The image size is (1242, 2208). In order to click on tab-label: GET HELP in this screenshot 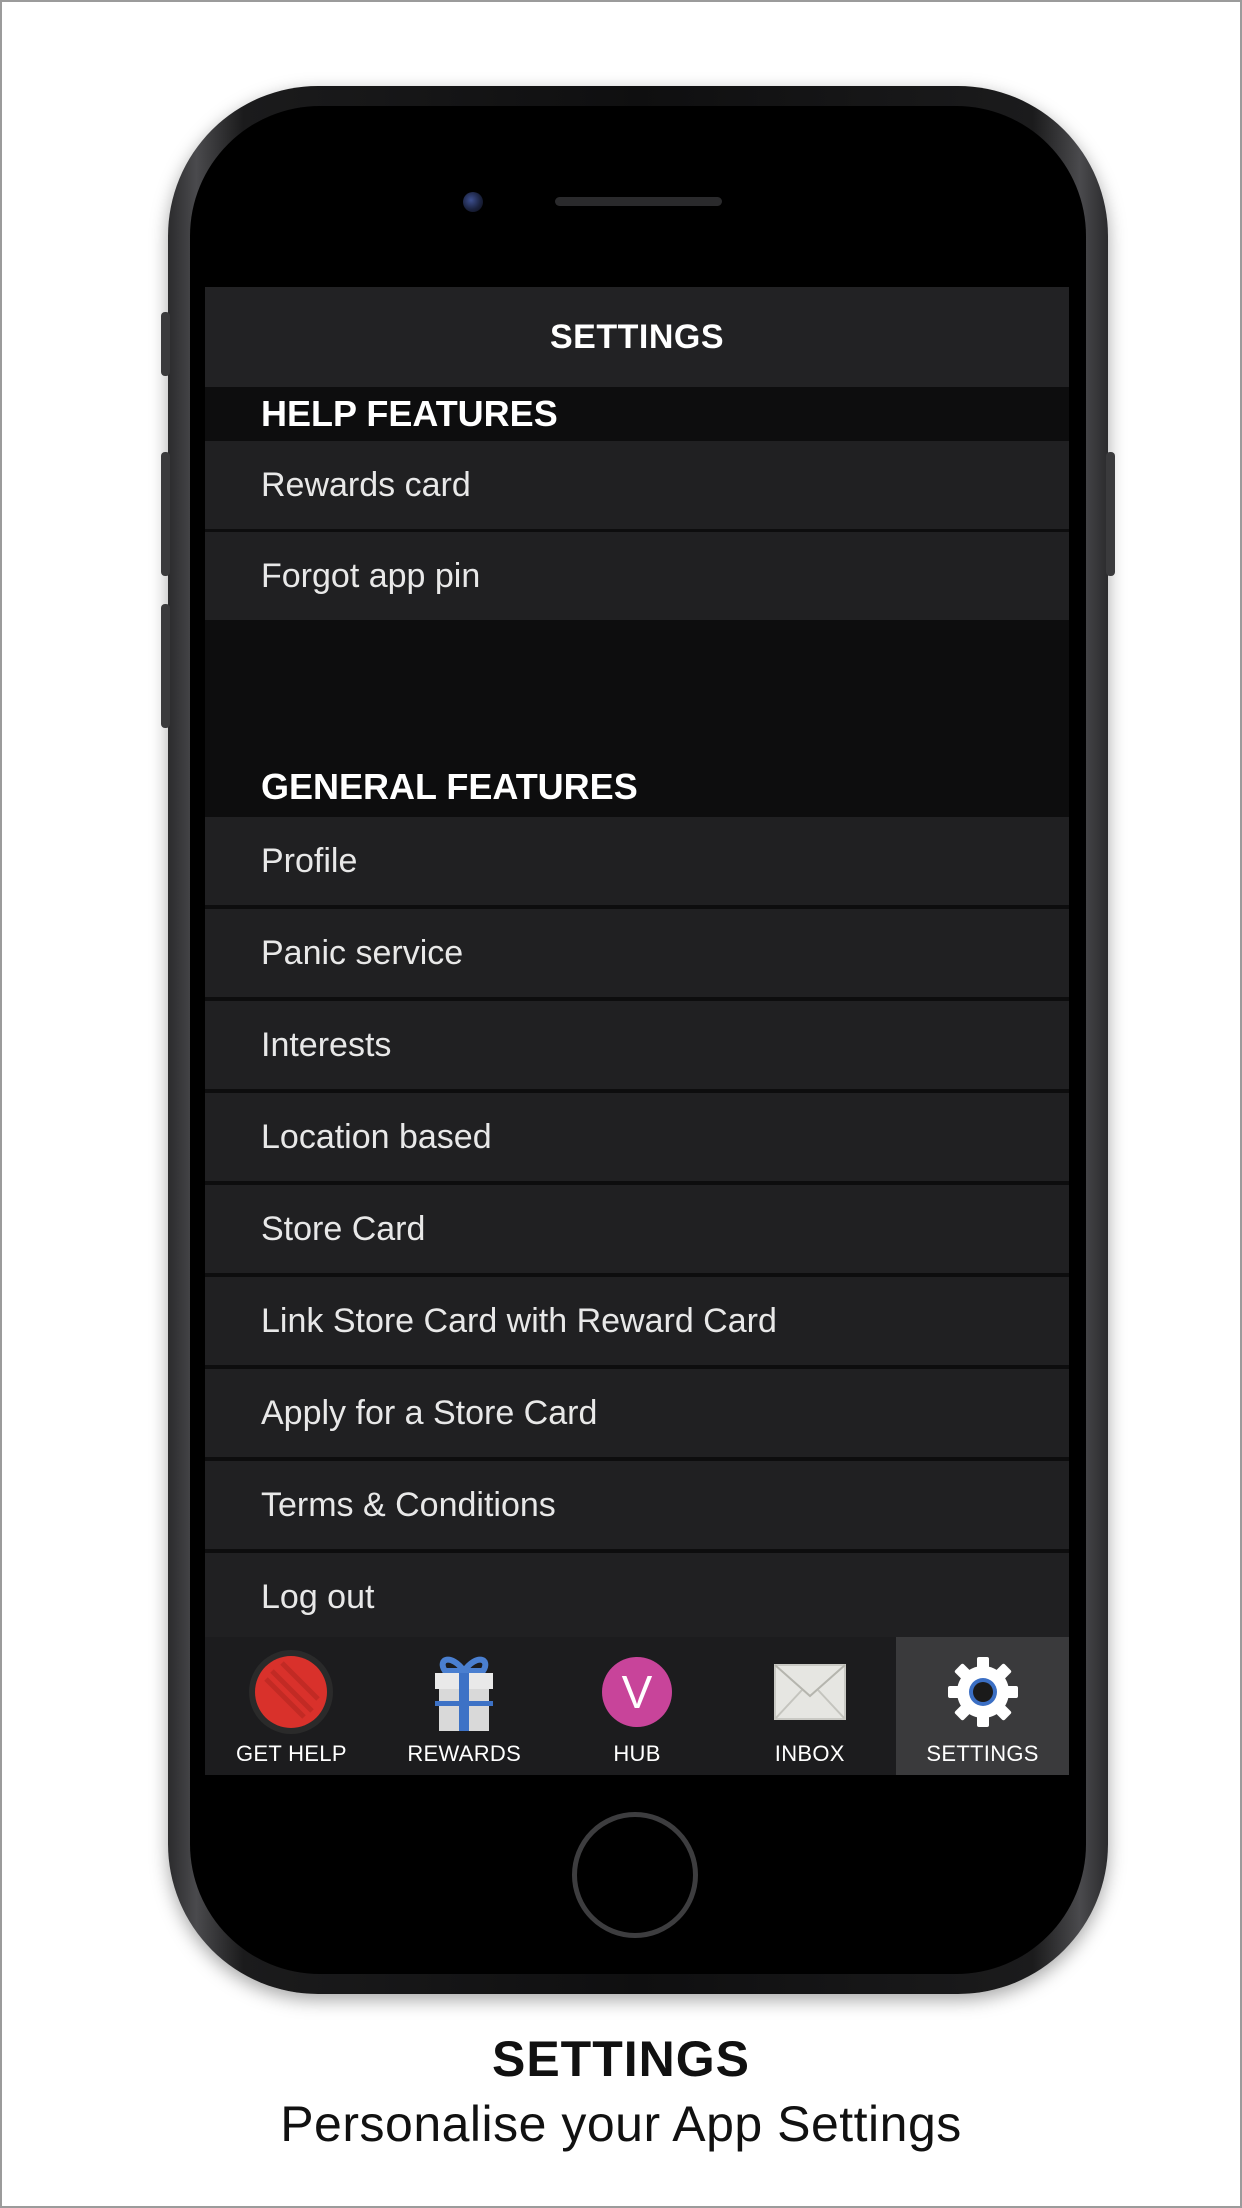, I will do `click(291, 1753)`.